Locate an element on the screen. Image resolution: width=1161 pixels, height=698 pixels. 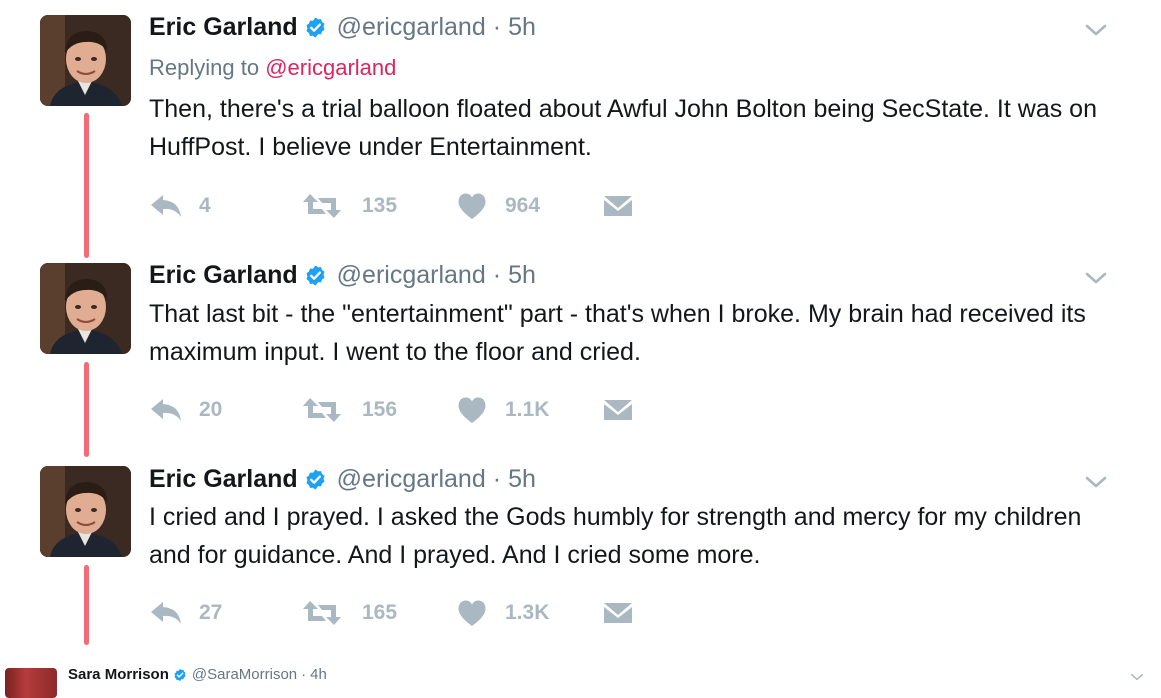
timestamp: 4h is located at coordinates (318, 674).